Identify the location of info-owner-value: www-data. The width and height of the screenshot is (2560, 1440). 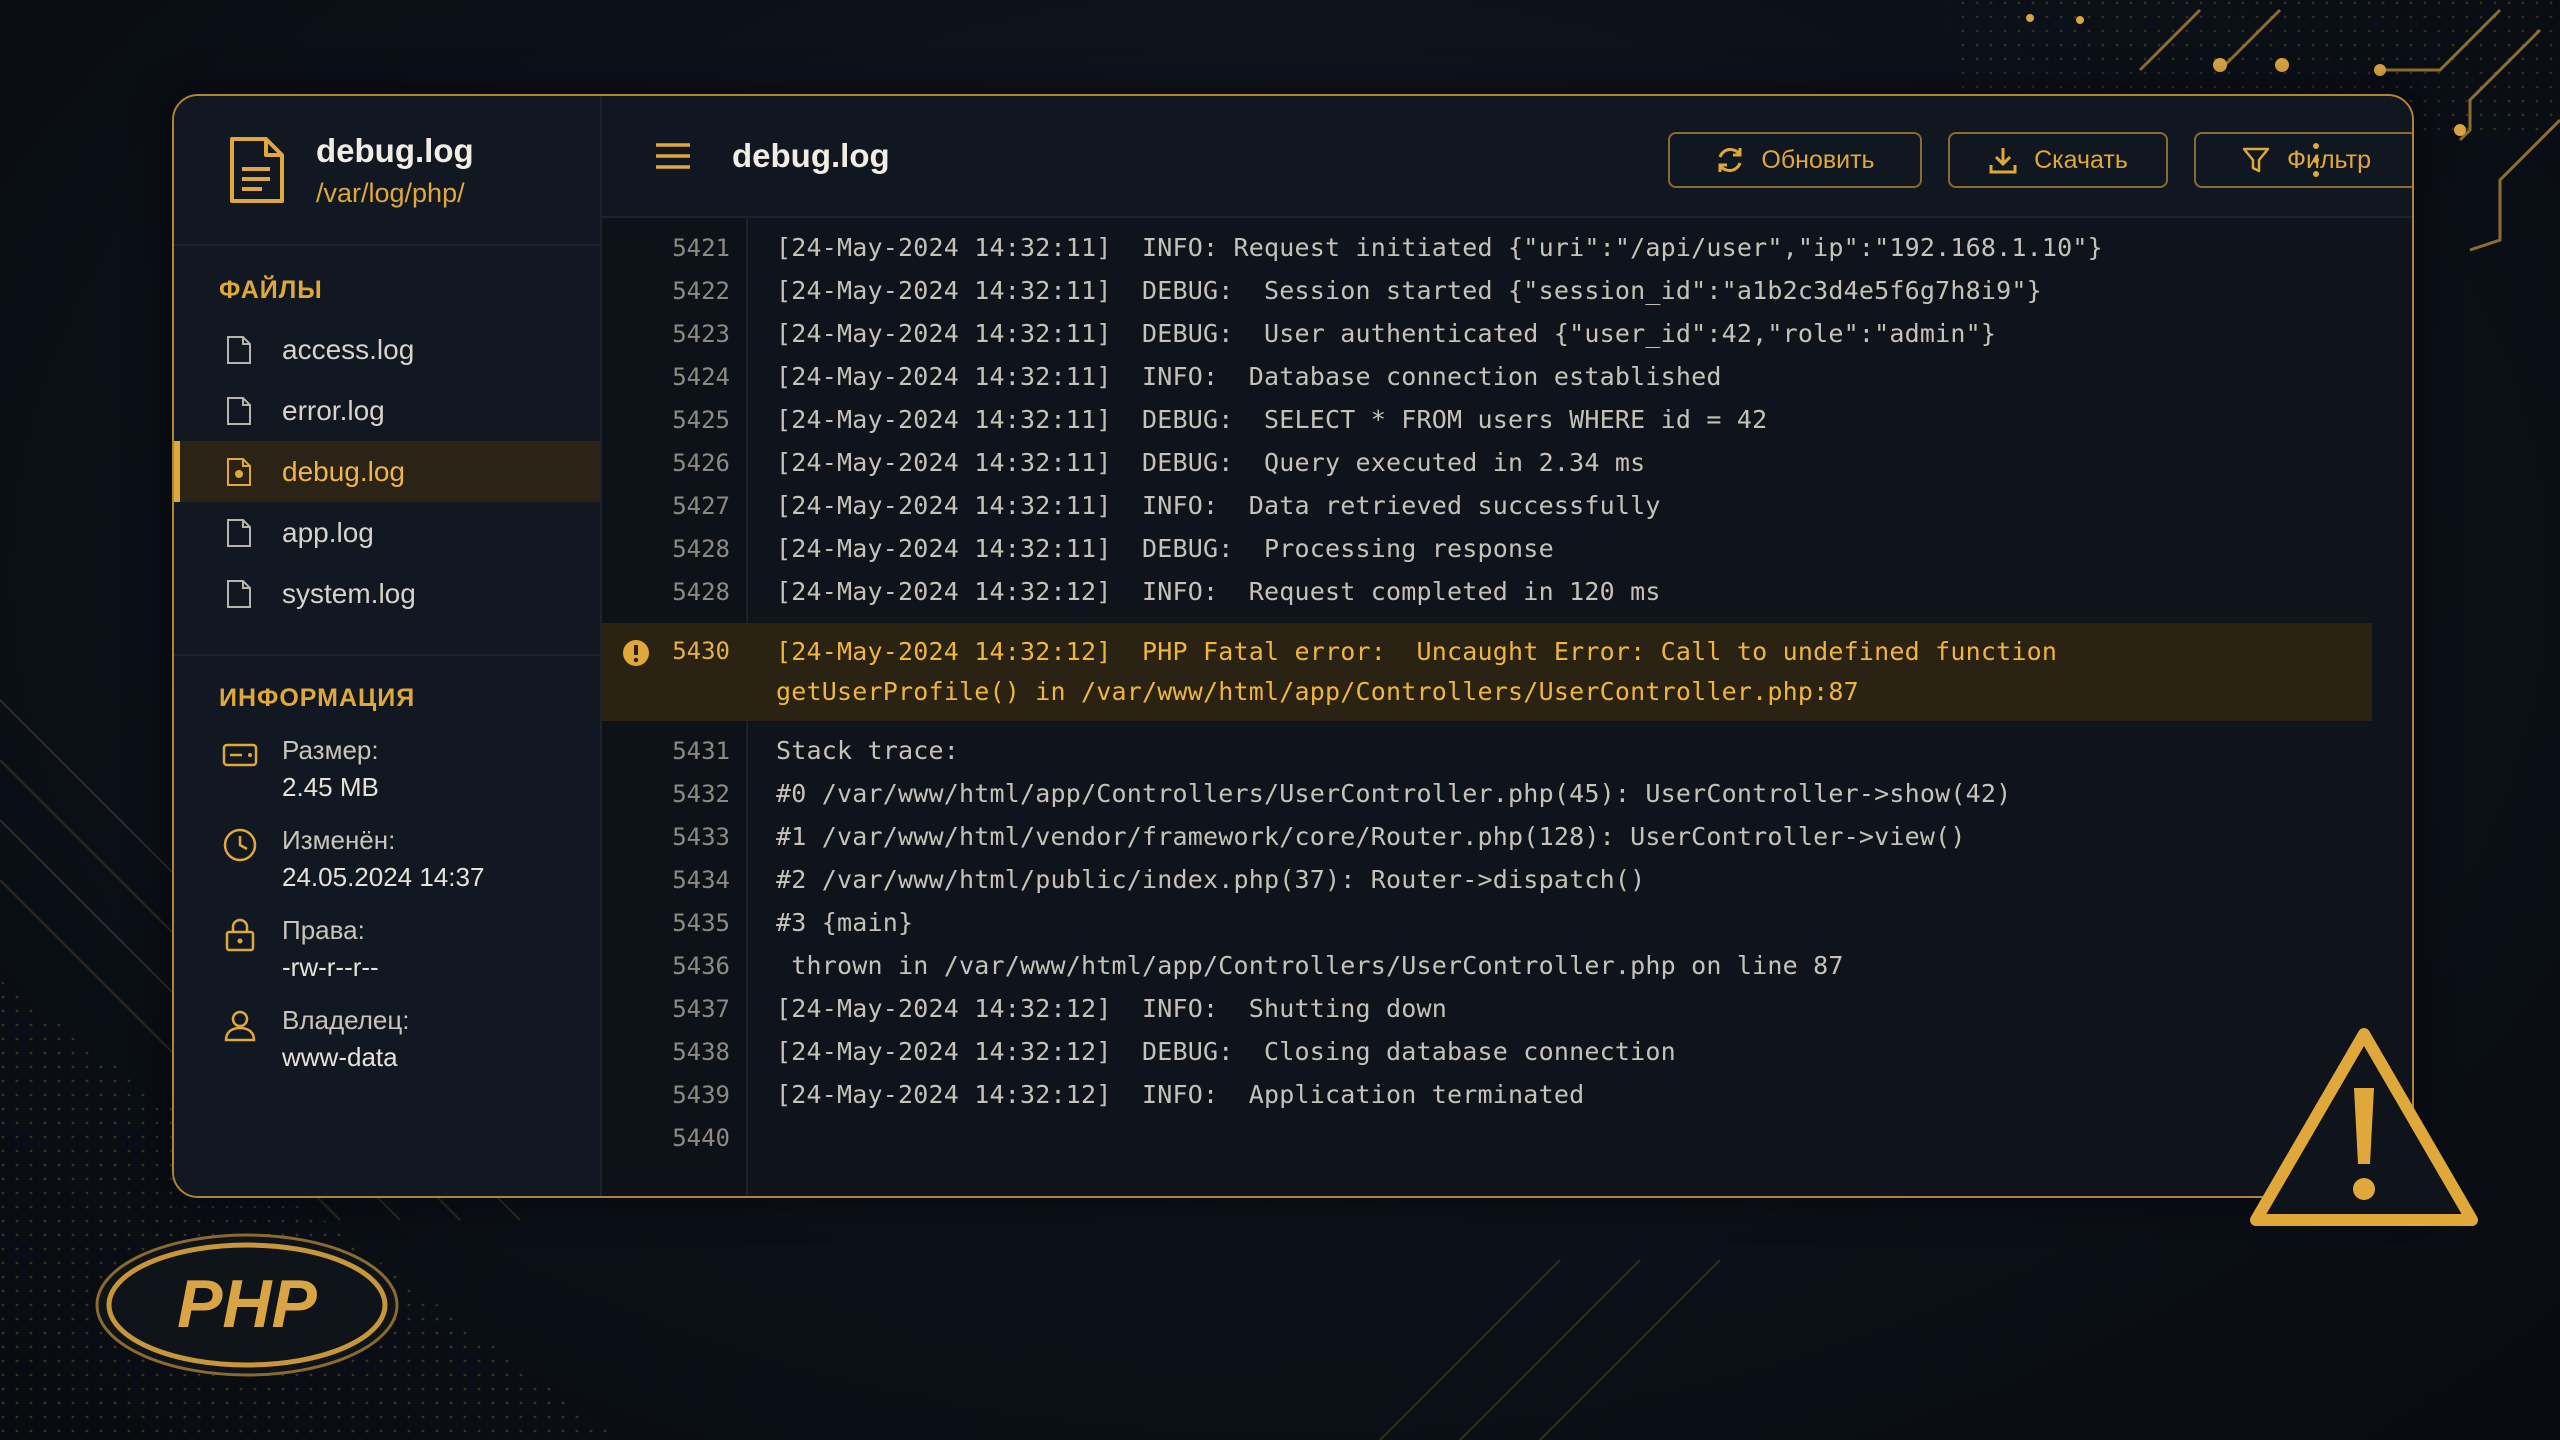
(340, 1057).